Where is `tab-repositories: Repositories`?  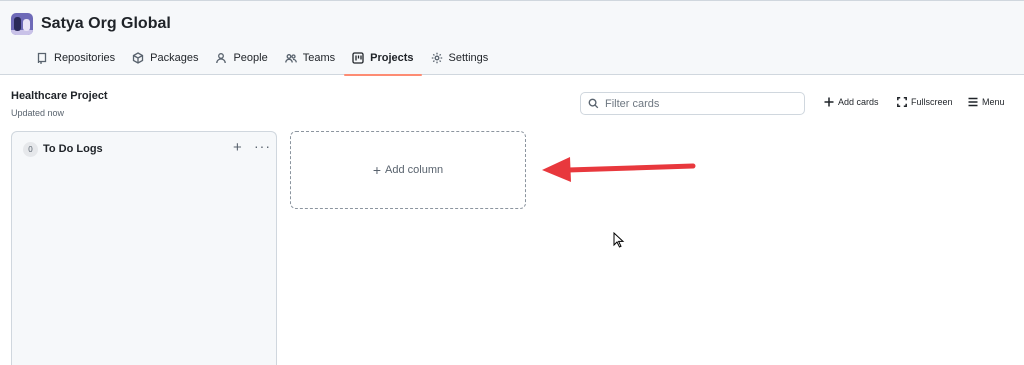
tab-repositories: Repositories is located at coordinates (75, 58).